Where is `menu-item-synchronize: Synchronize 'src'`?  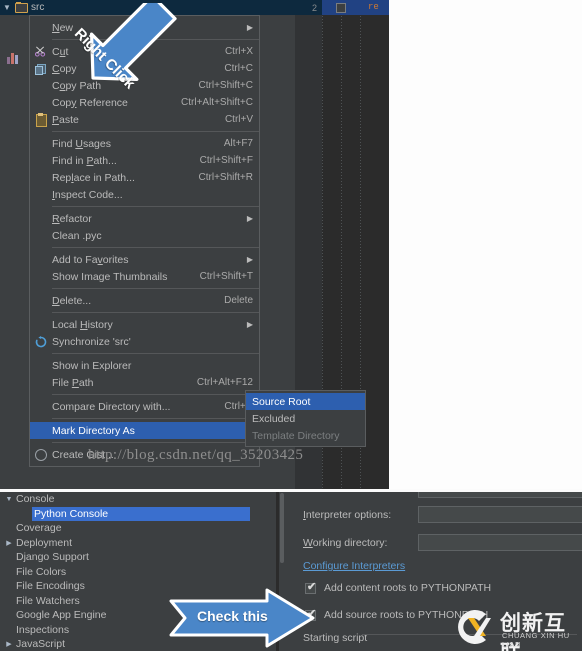 menu-item-synchronize: Synchronize 'src' is located at coordinates (144, 341).